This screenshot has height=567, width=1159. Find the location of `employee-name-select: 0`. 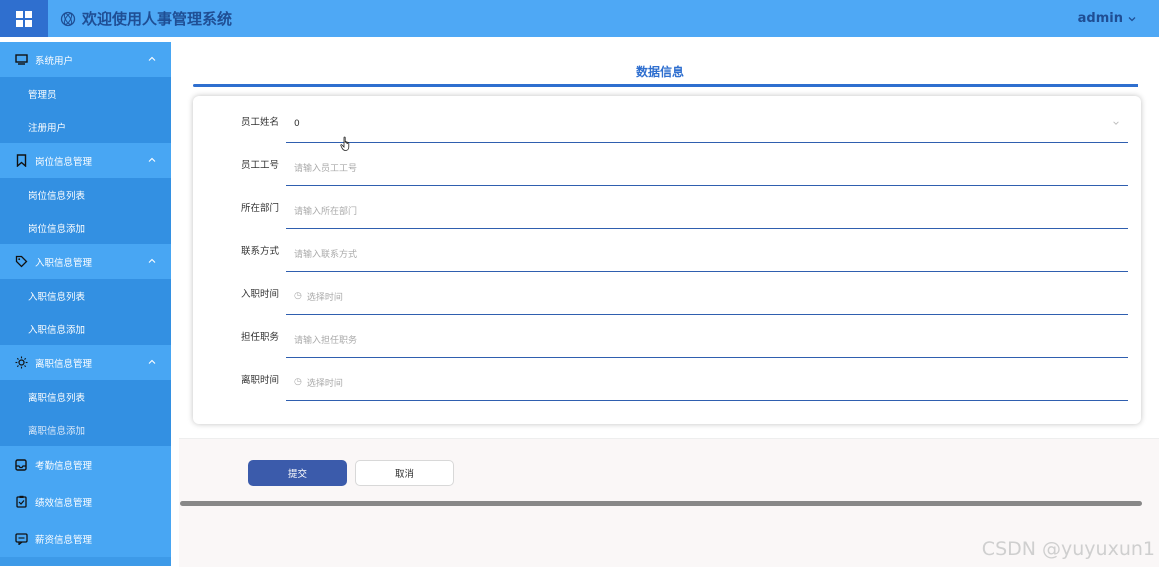

employee-name-select: 0 is located at coordinates (707, 124).